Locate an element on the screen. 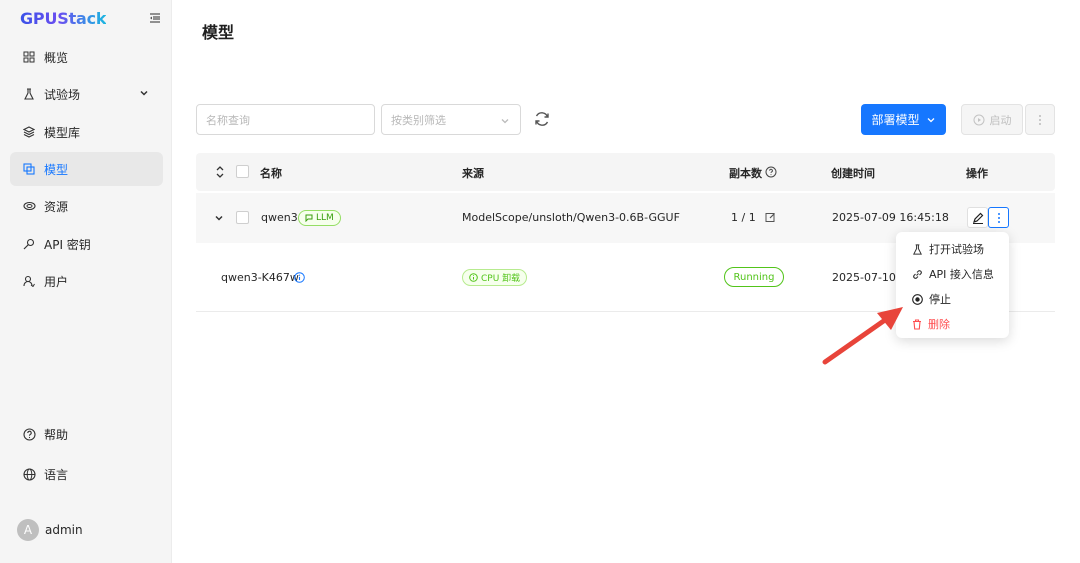 The width and height of the screenshot is (1080, 563). collapse-menu-icon is located at coordinates (155, 18).